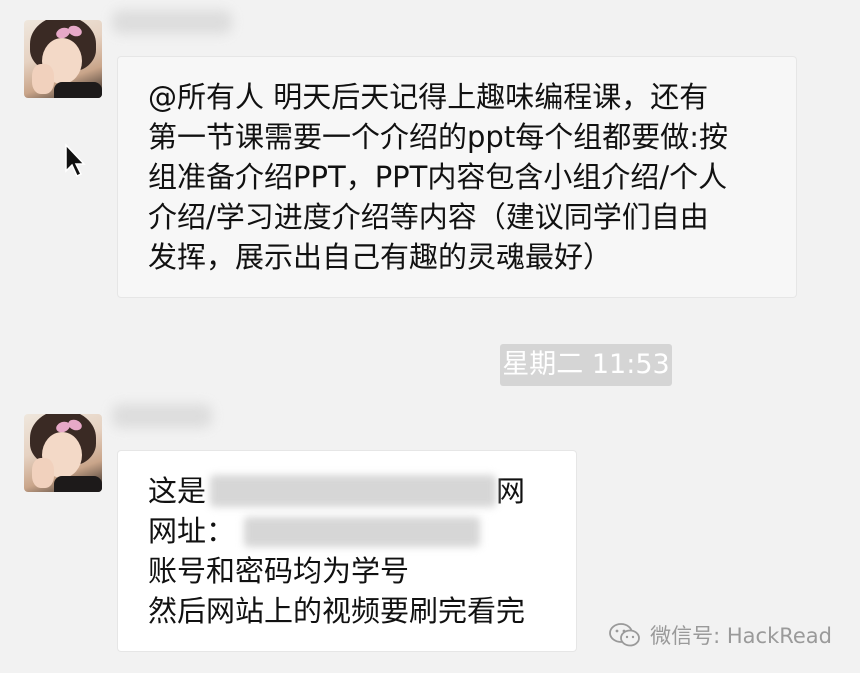  What do you see at coordinates (586, 365) in the screenshot?
I see `message-timestamp: 星期二 11:53` at bounding box center [586, 365].